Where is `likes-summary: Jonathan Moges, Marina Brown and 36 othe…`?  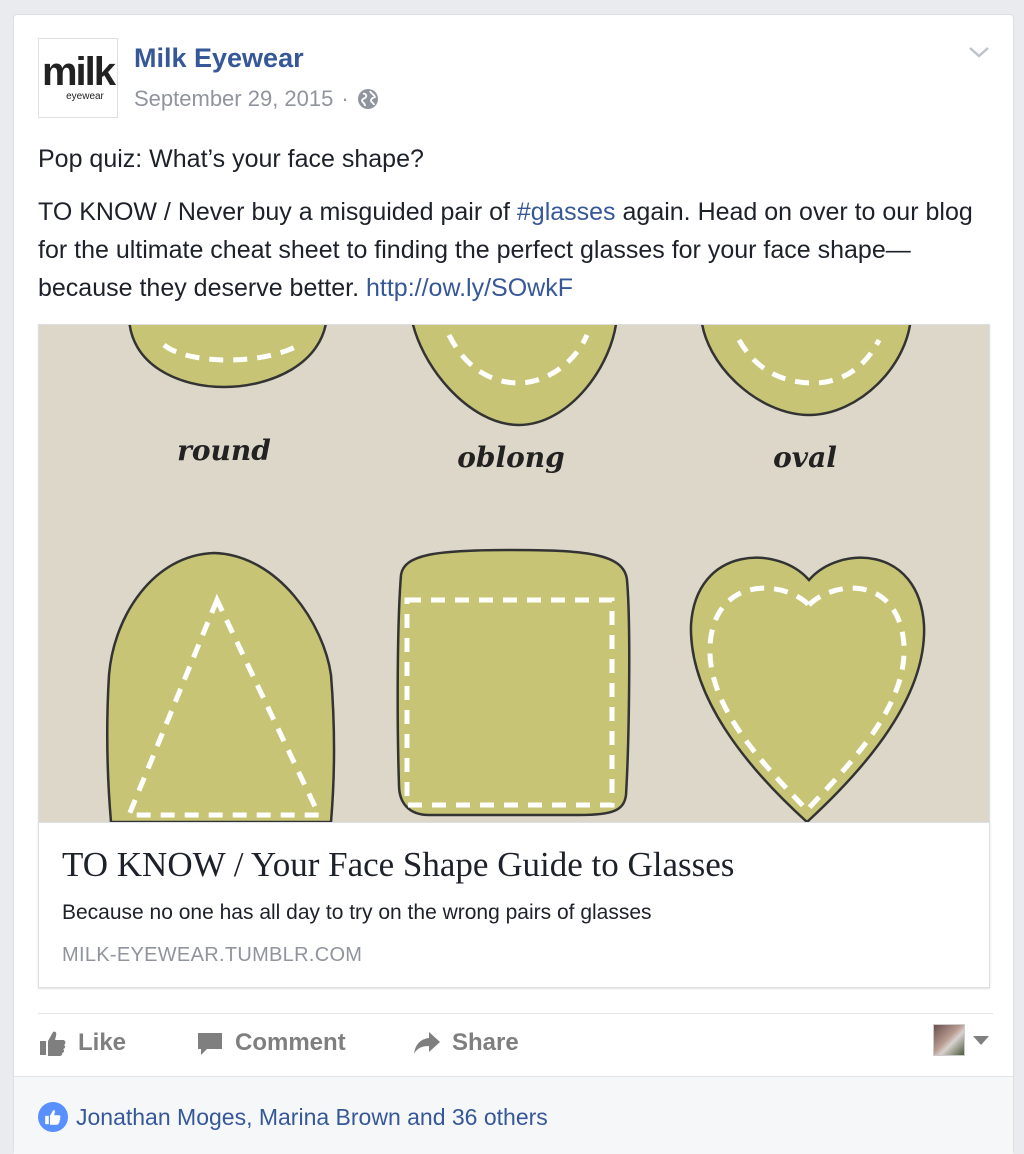 likes-summary: Jonathan Moges, Marina Brown and 36 othe… is located at coordinates (293, 1117).